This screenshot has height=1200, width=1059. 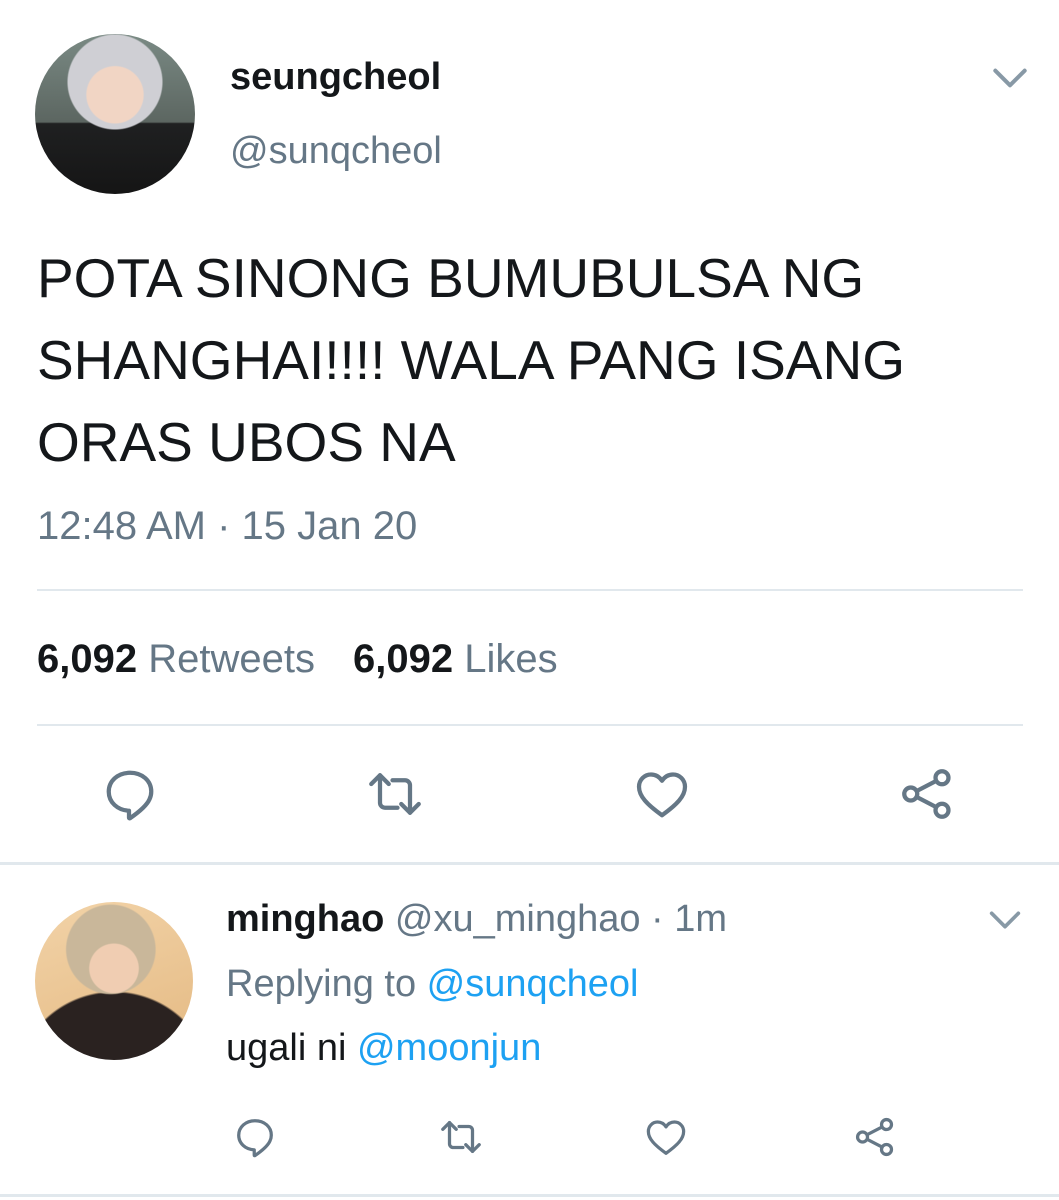 What do you see at coordinates (305, 919) in the screenshot?
I see `reply-author-name: minghao` at bounding box center [305, 919].